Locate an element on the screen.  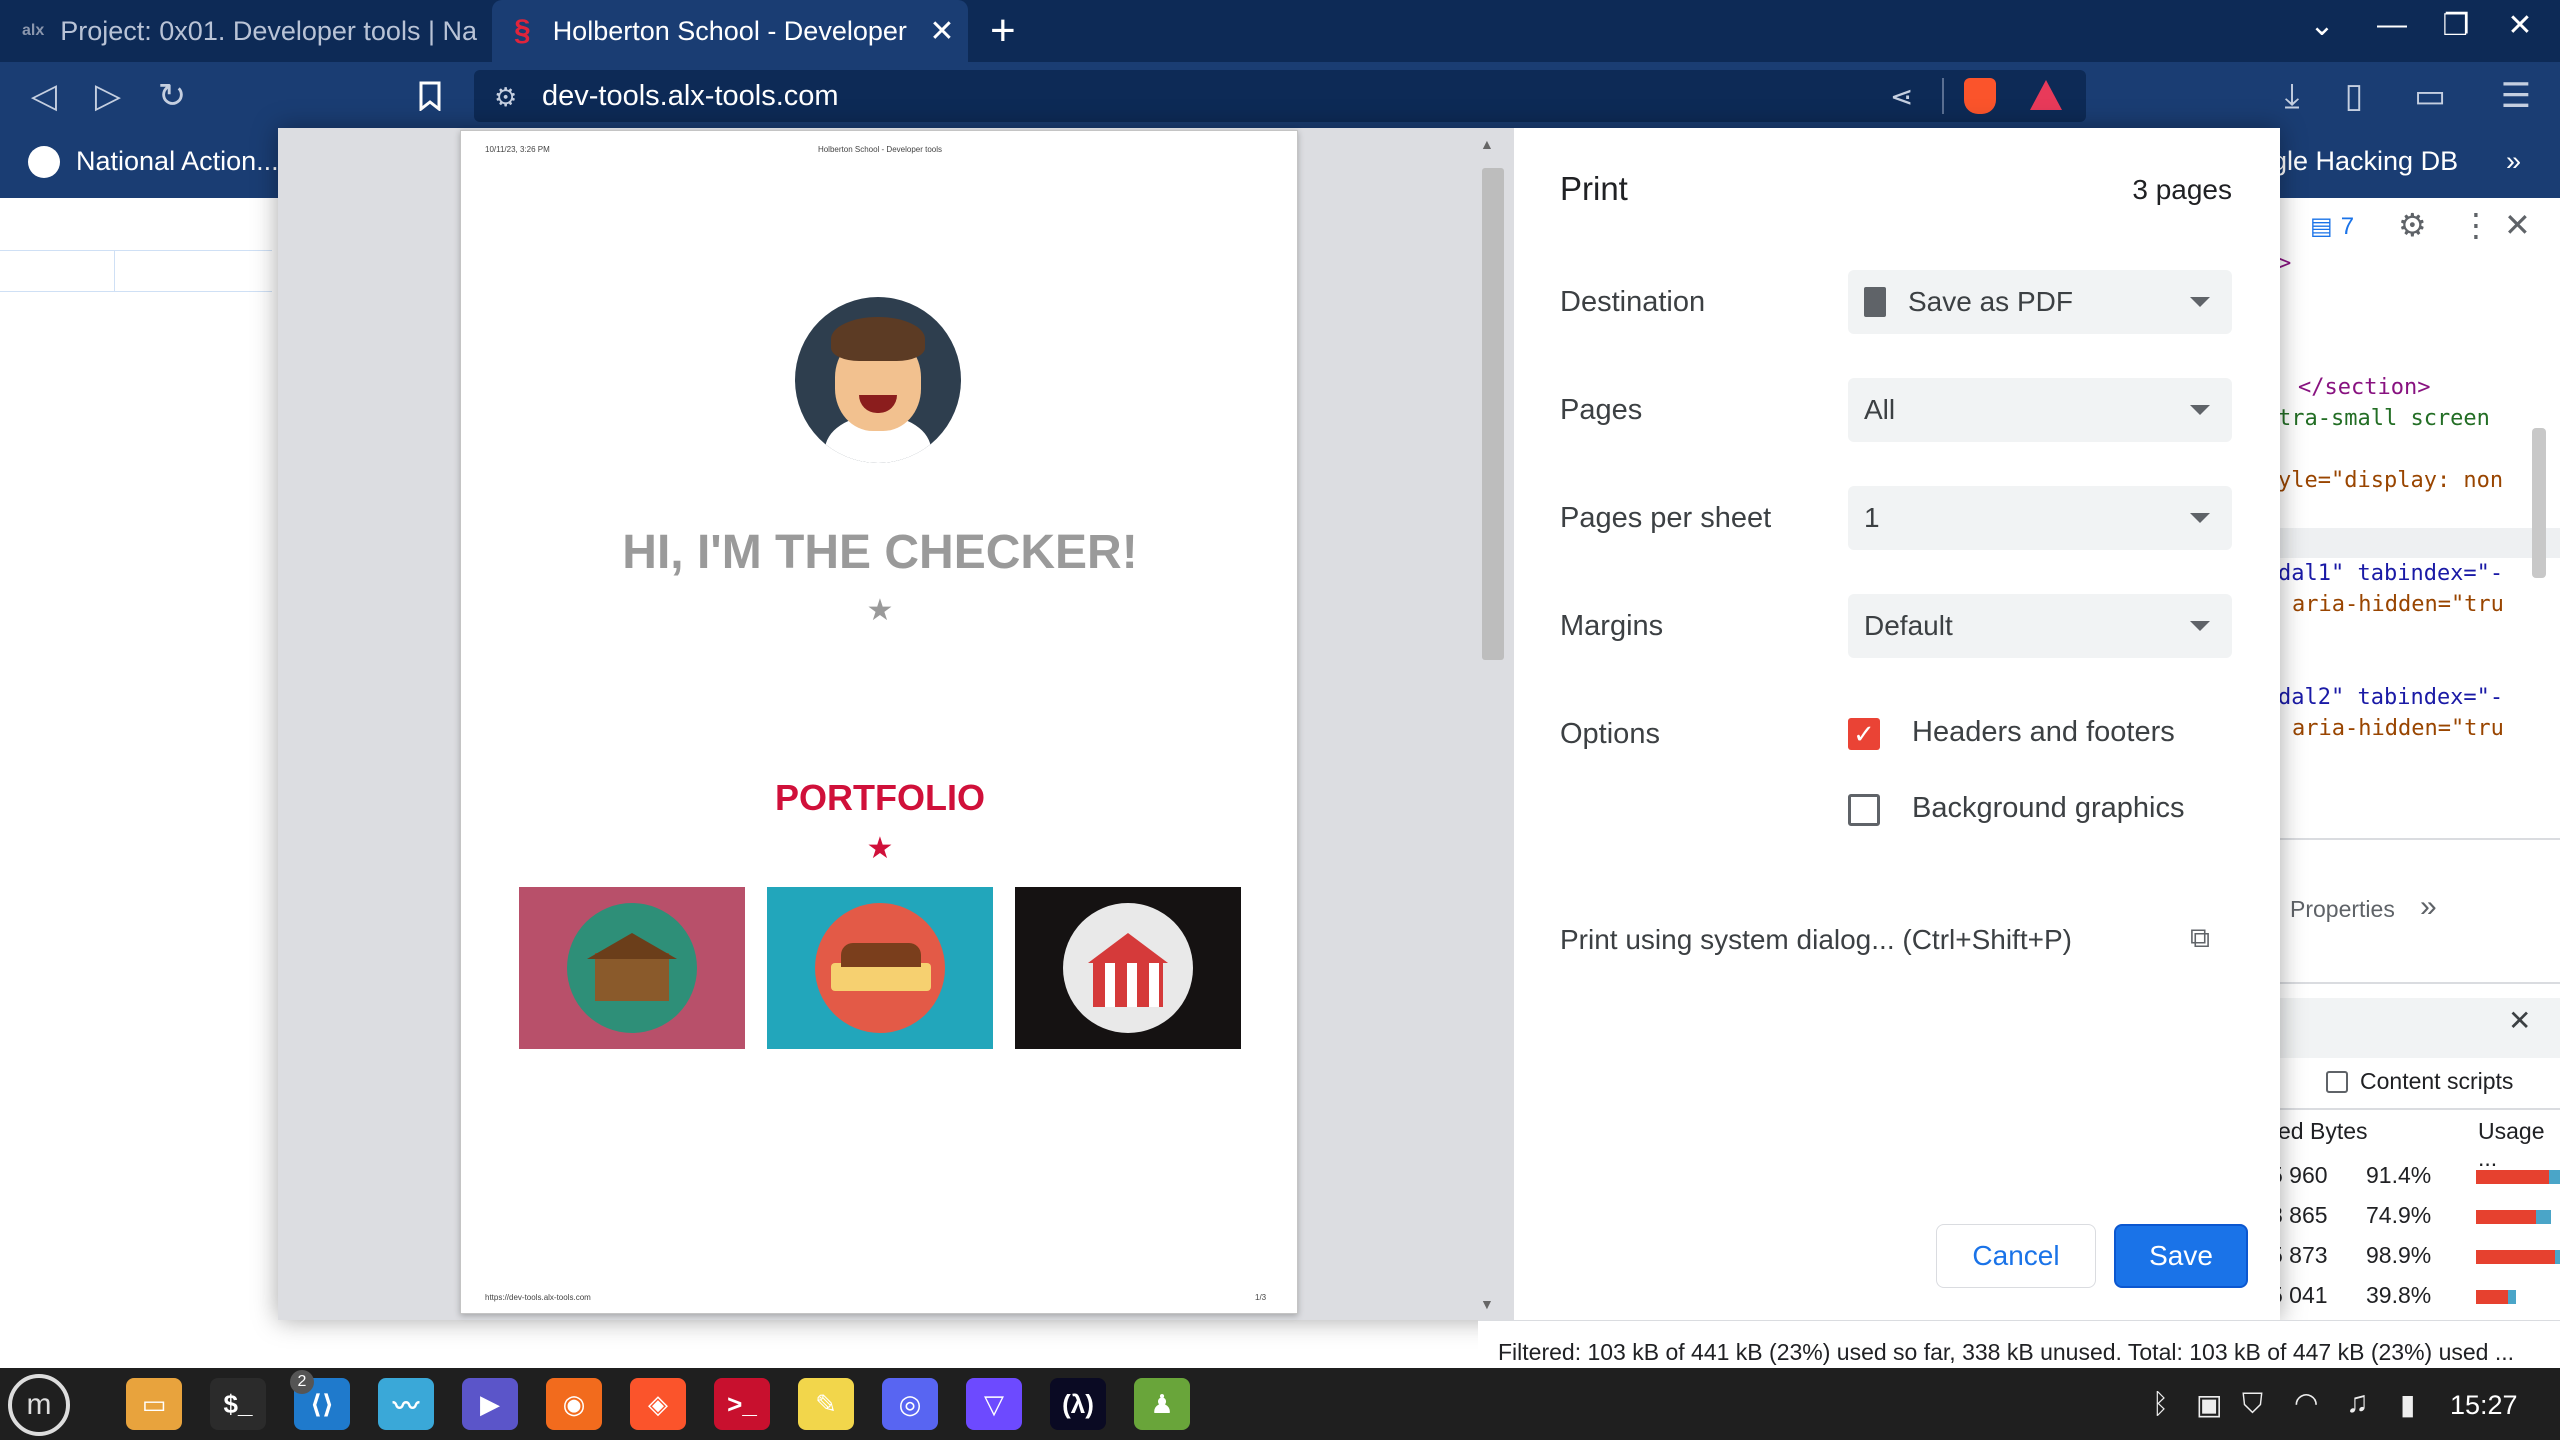
chess-icon: ♟ is located at coordinates (1162, 1404).